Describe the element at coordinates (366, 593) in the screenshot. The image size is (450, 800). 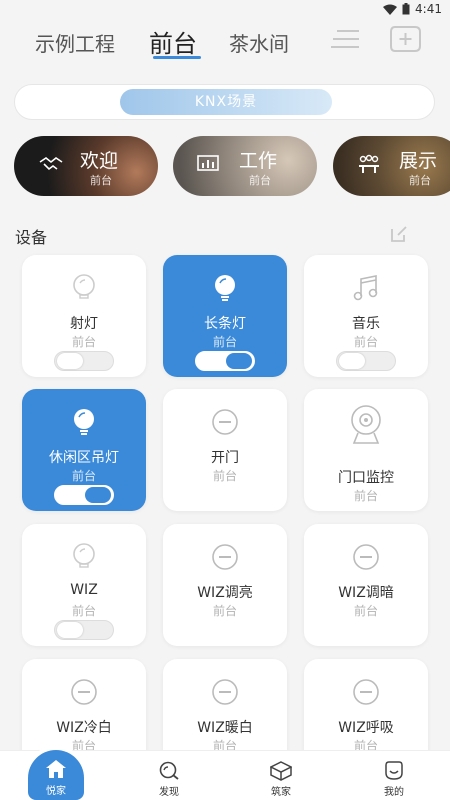
I see `device-name: WIZ调暗` at that location.